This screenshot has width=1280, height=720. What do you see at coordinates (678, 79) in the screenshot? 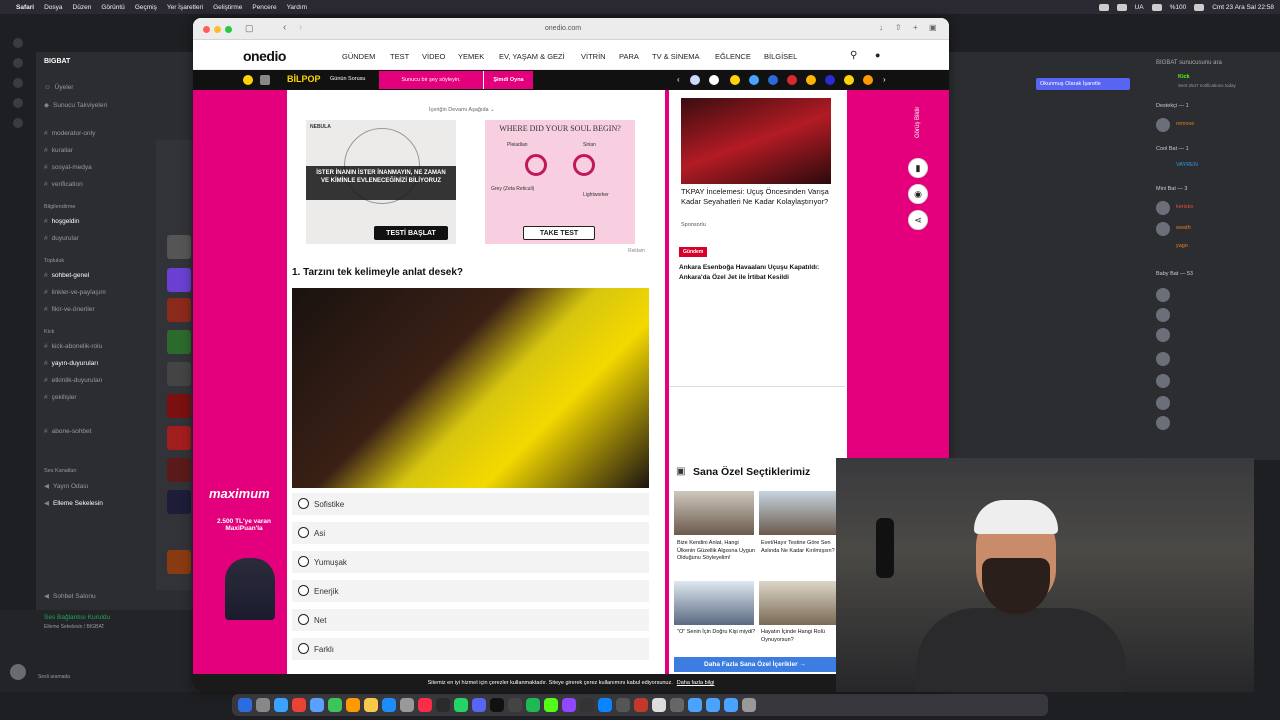
I see `chevron-left-icon: ‹` at bounding box center [678, 79].